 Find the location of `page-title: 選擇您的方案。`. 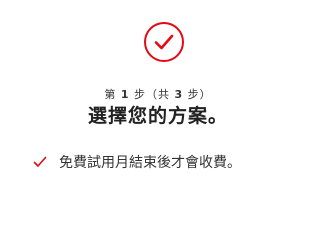

page-title: 選擇您的方案。 is located at coordinates (157, 116).